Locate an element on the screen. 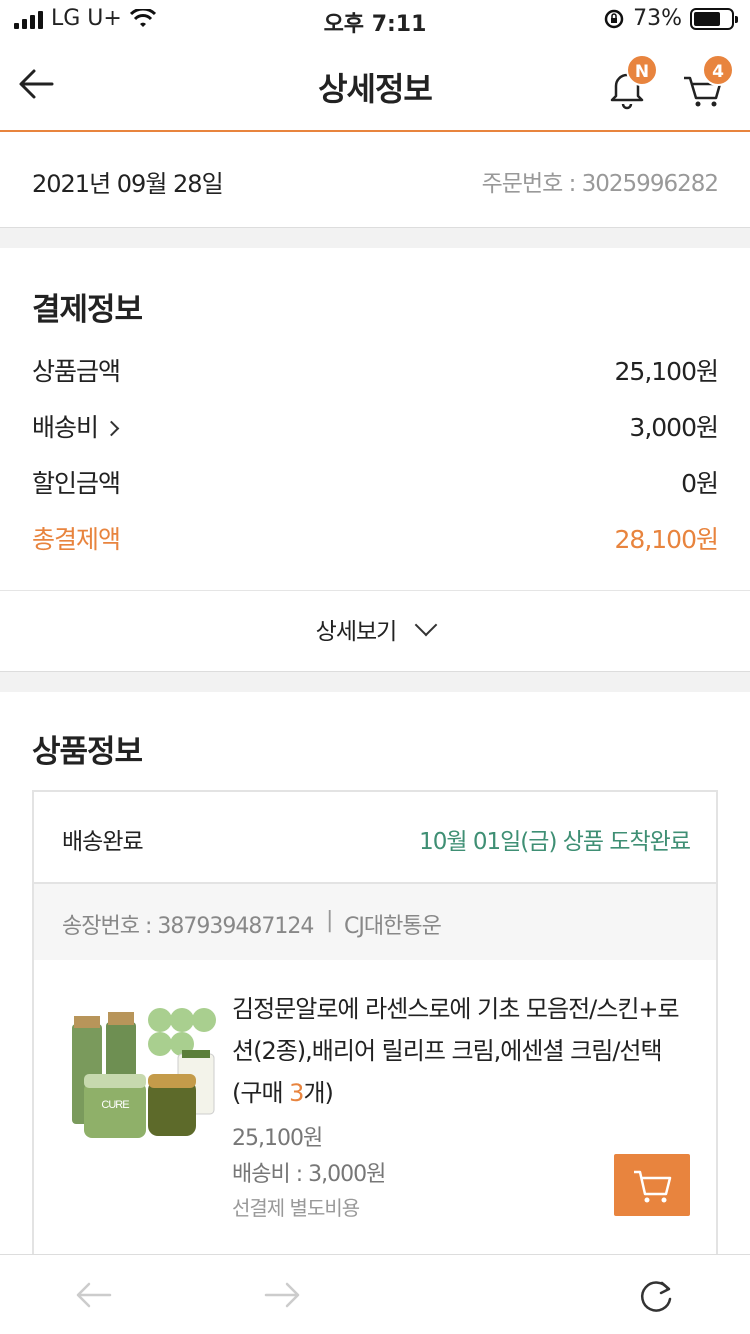  thumb-text: CURE is located at coordinates (115, 1105).